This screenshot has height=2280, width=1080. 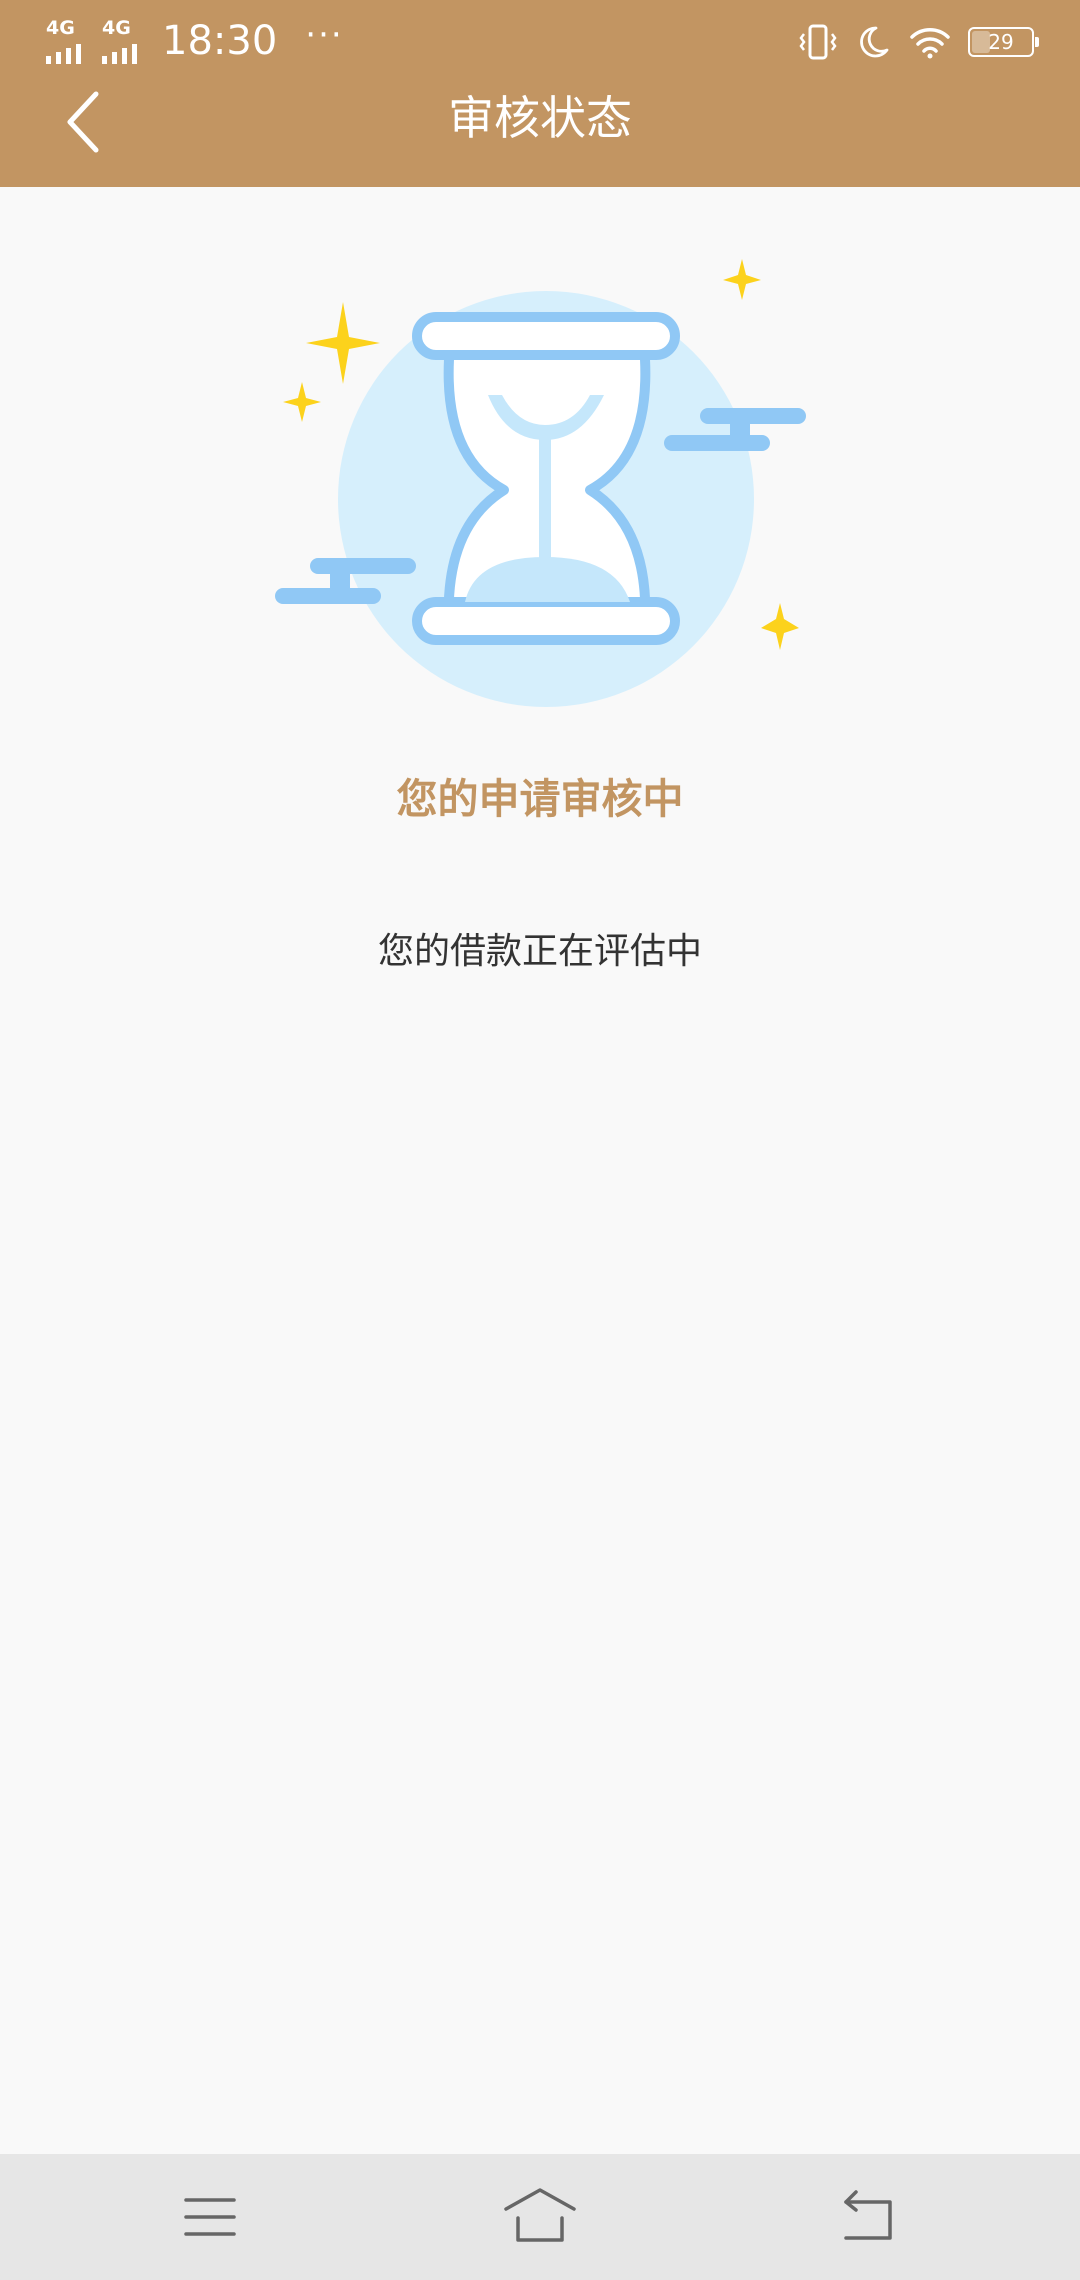 I want to click on navigation-bar, so click(x=540, y=2217).